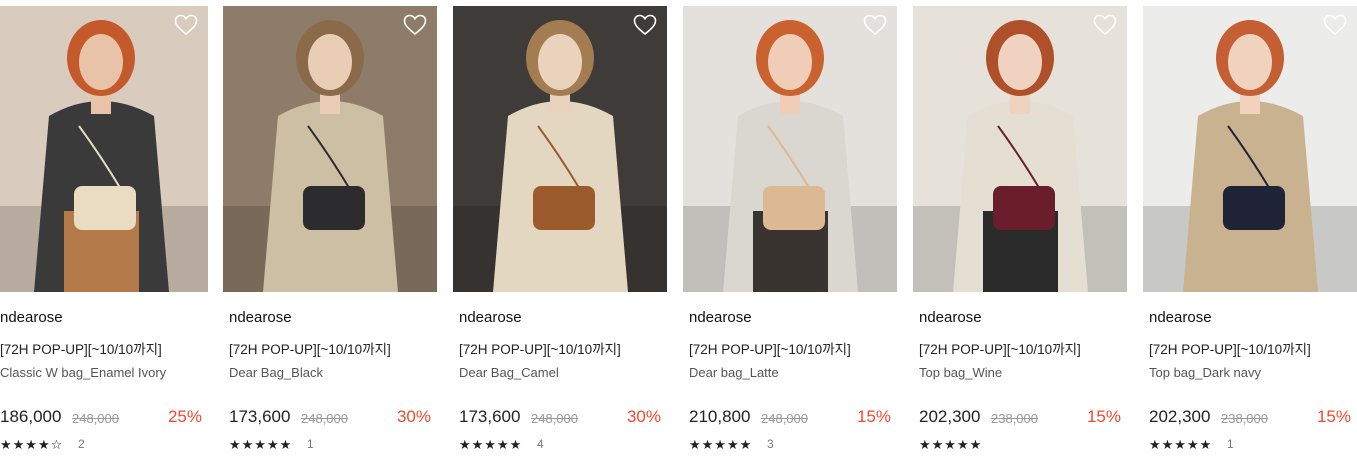 The width and height of the screenshot is (1357, 463). Describe the element at coordinates (83, 372) in the screenshot. I see `product-name: Classic W bag_Enamel Ivory` at that location.